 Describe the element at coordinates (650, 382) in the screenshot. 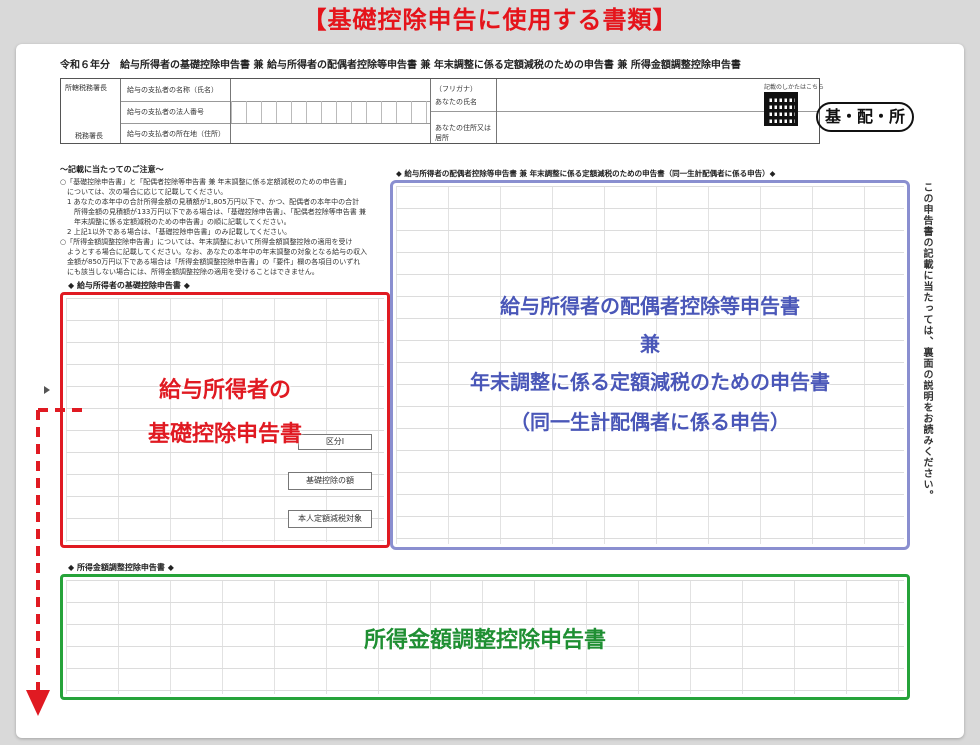

I see `blue-overlay-line-3: 年末調整に係る定額減税のための申告書` at that location.